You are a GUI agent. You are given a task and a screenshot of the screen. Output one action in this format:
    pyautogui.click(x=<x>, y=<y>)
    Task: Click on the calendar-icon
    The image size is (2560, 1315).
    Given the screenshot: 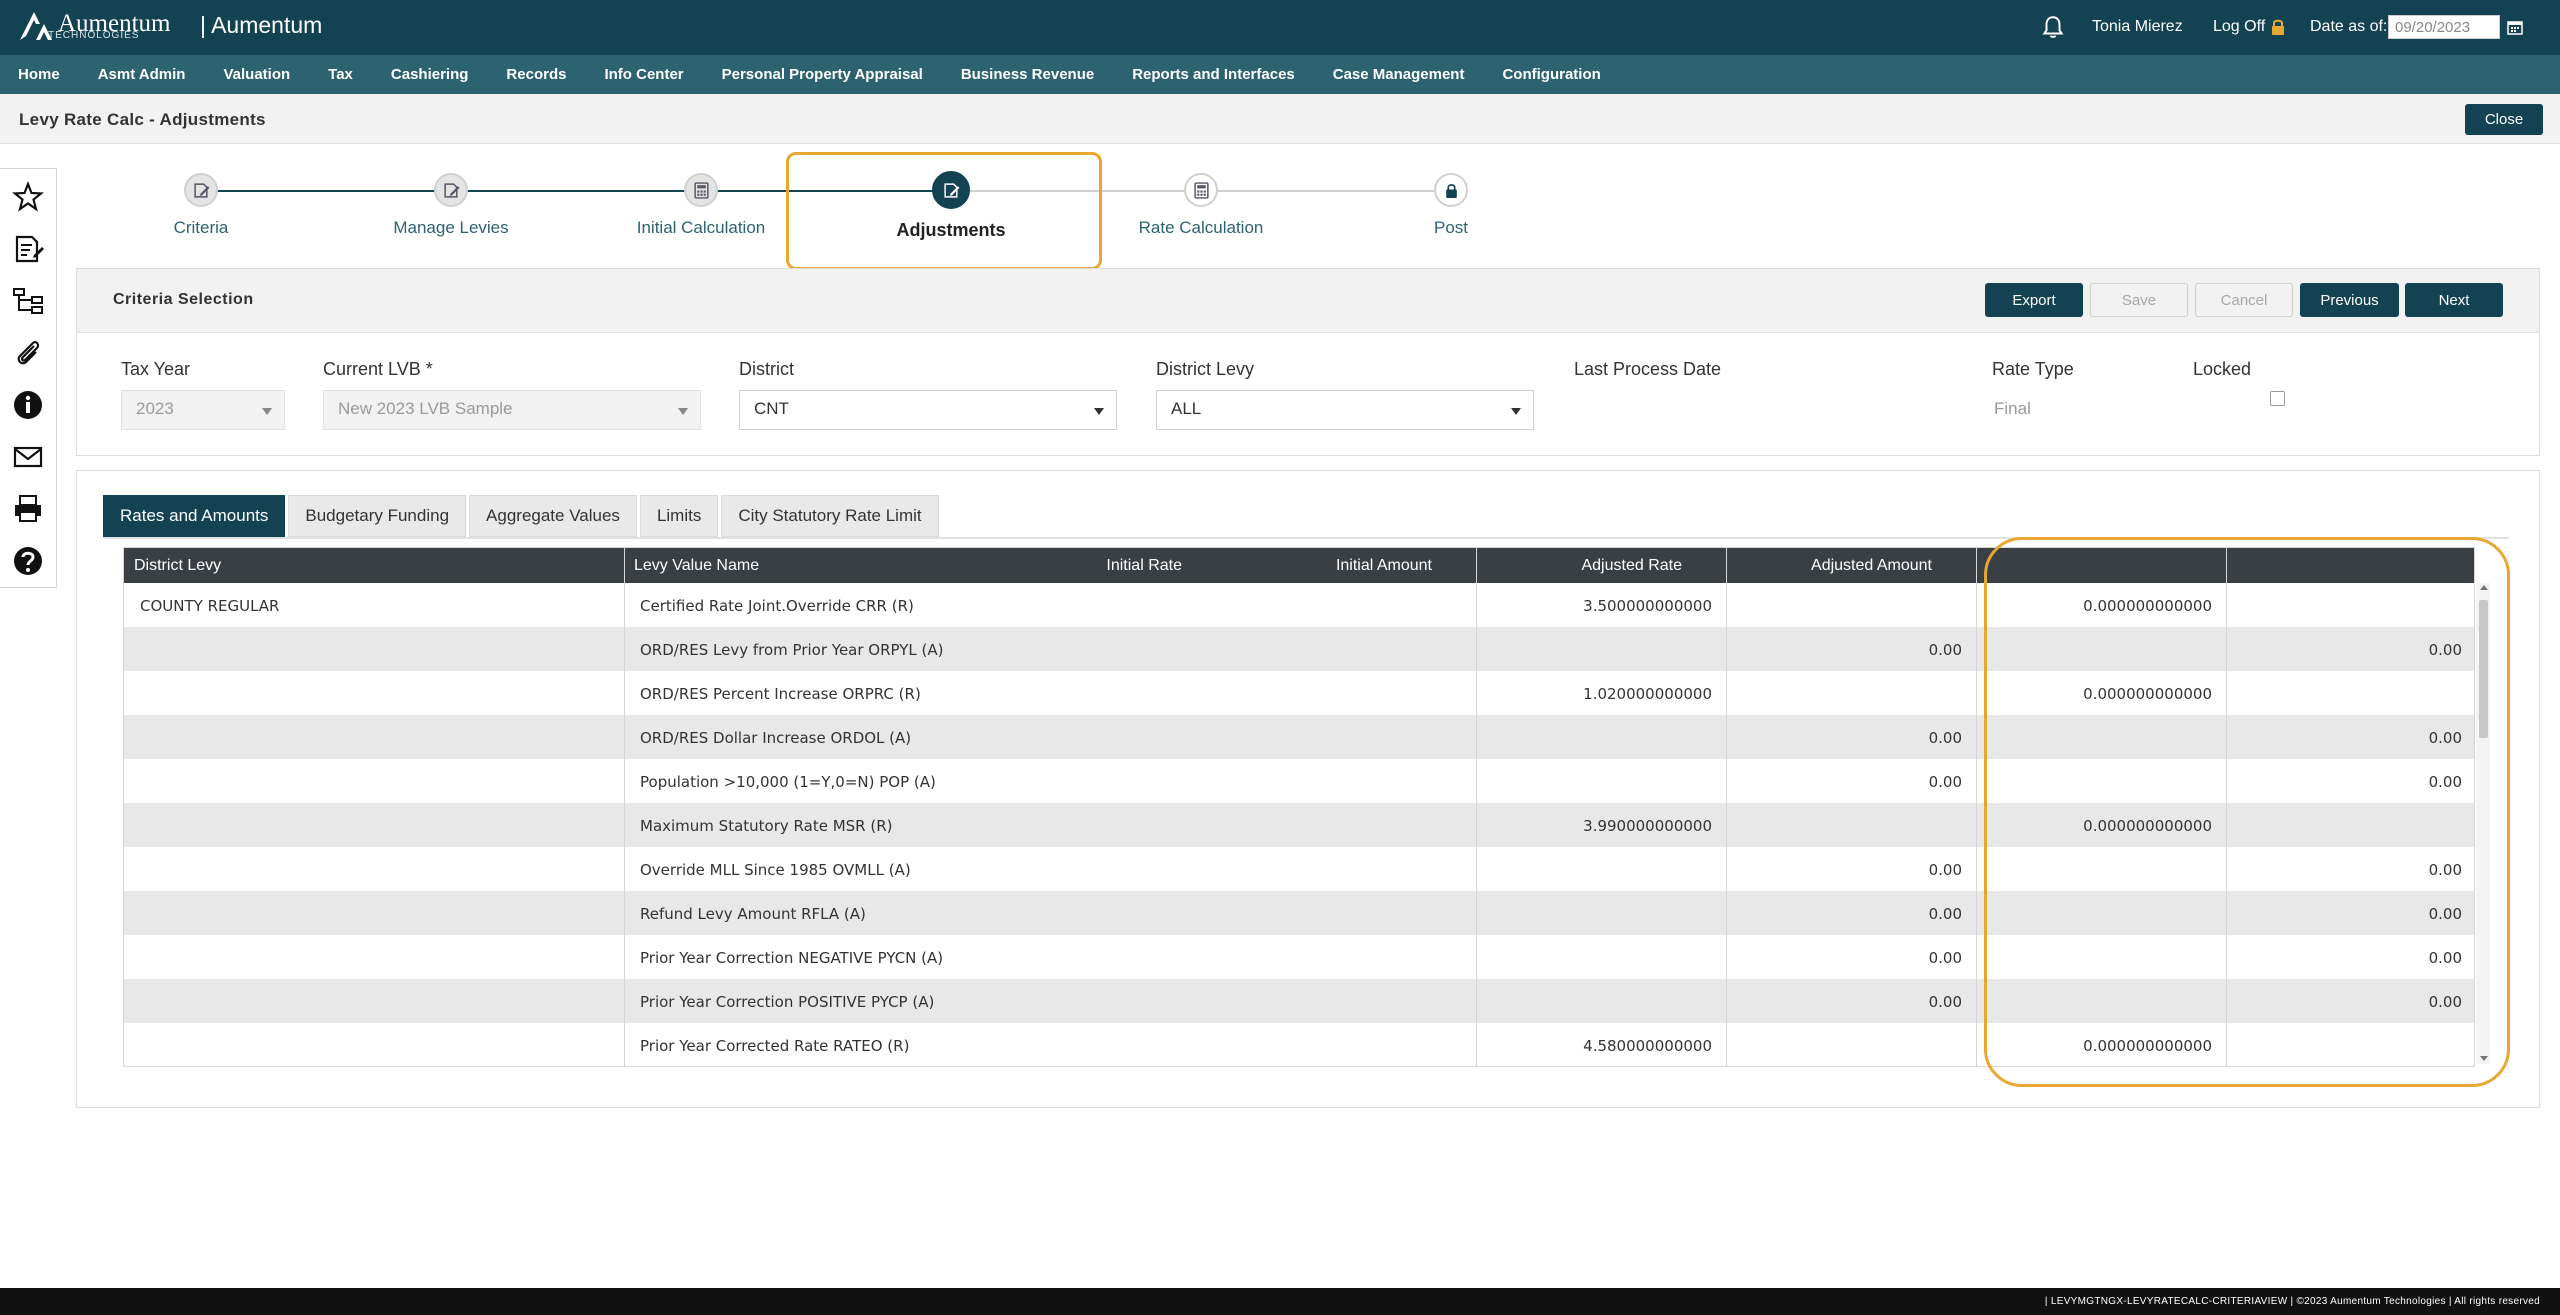 What is the action you would take?
    pyautogui.click(x=2515, y=27)
    